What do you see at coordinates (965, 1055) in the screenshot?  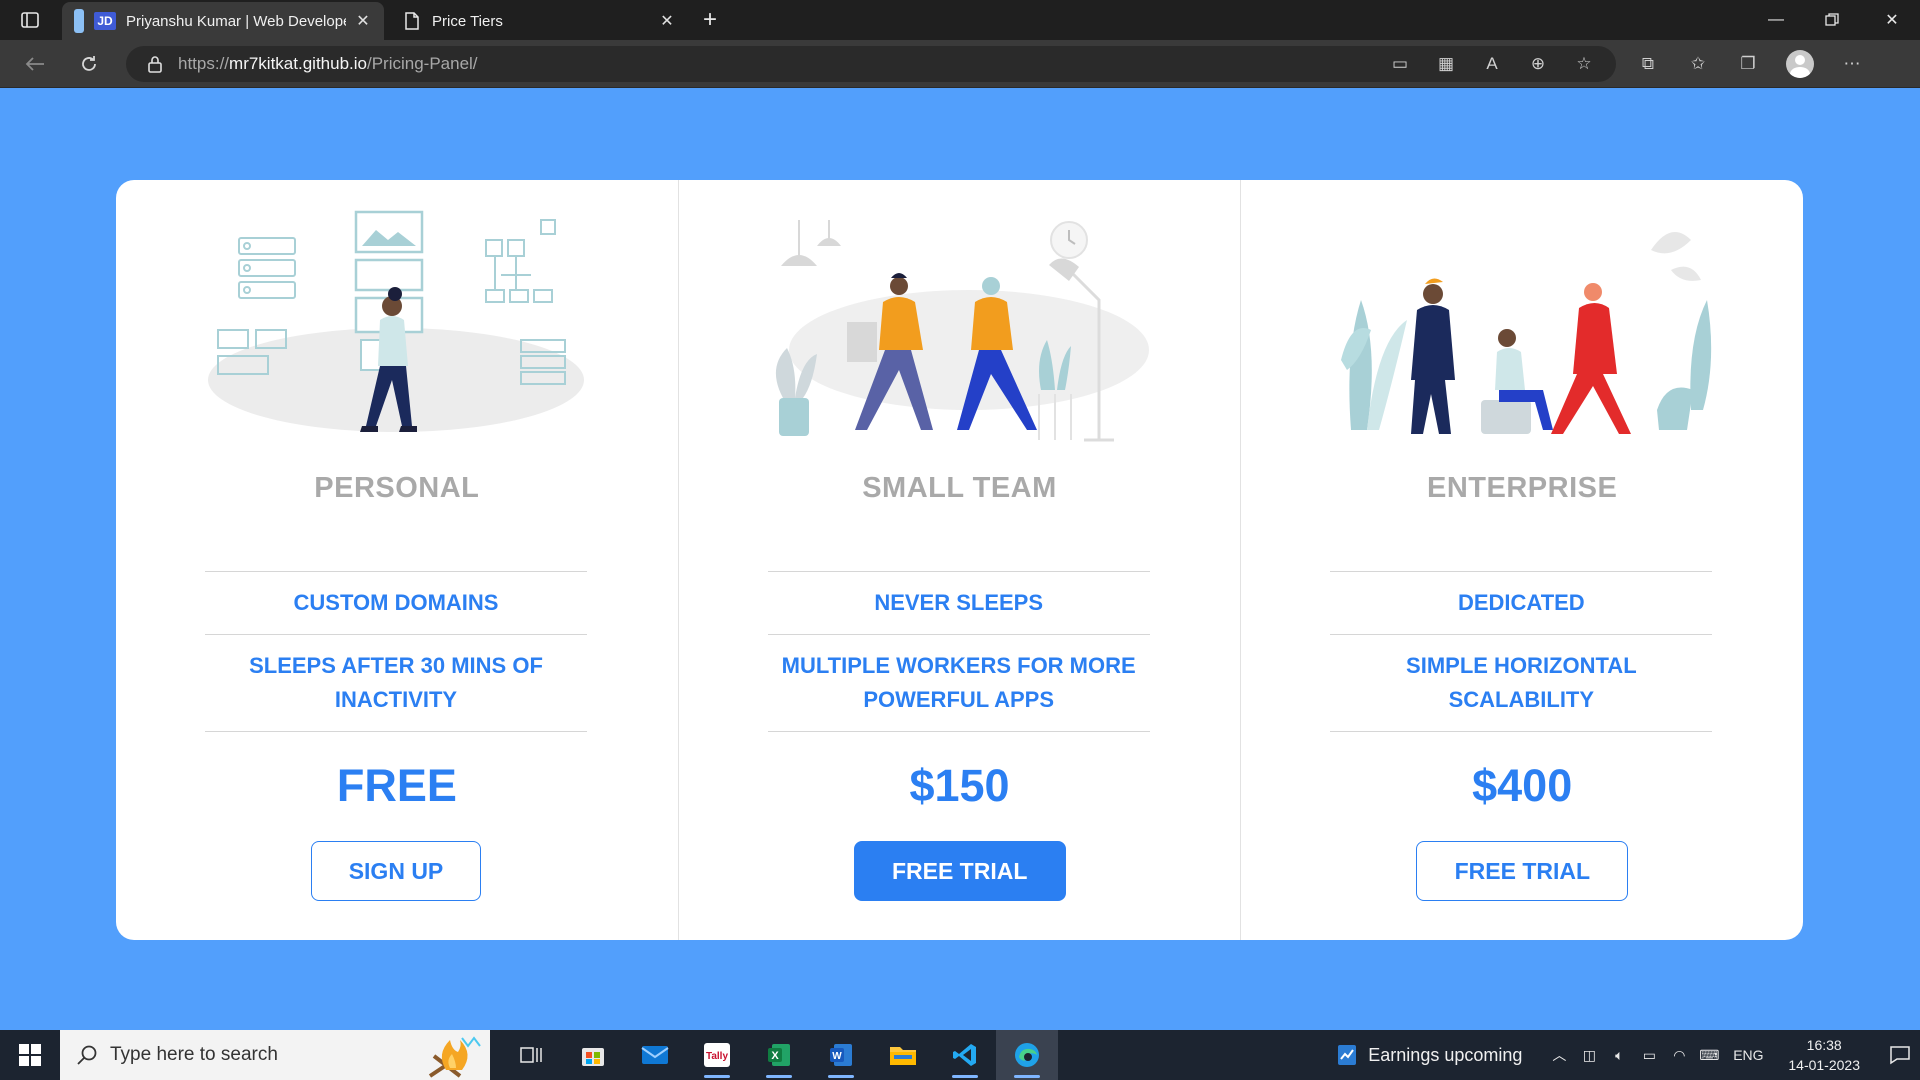 I see `vscode-icon` at bounding box center [965, 1055].